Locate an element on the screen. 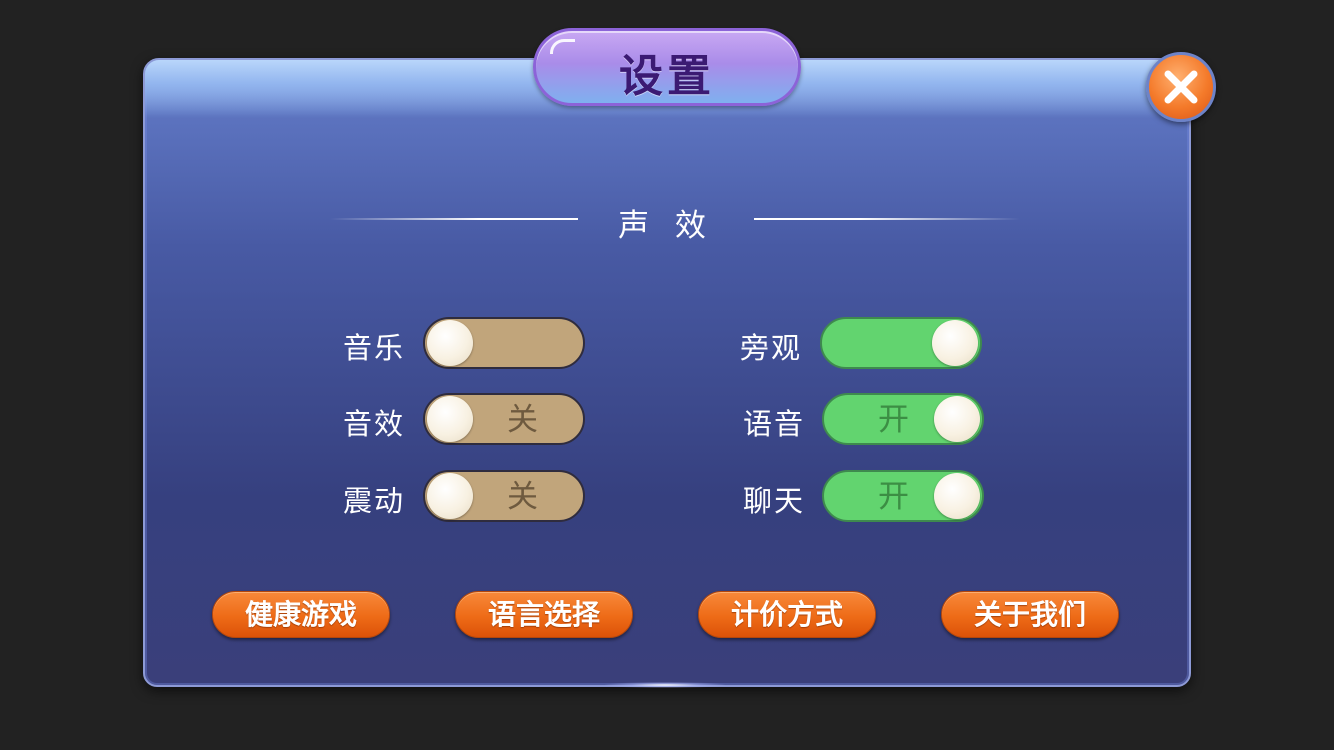  setting-vibration: 震动 关 is located at coordinates (465, 496).